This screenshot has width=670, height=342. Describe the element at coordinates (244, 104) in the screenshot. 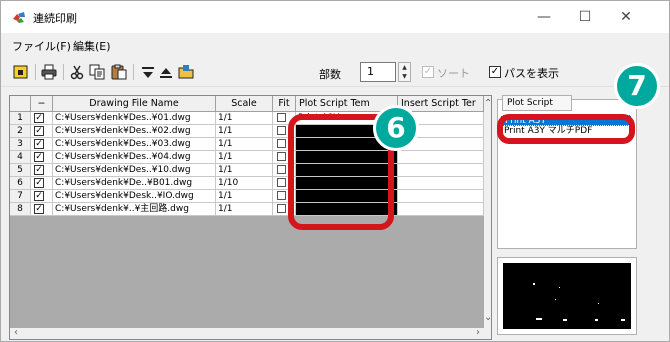

I see `column-header-scale: Scale` at that location.